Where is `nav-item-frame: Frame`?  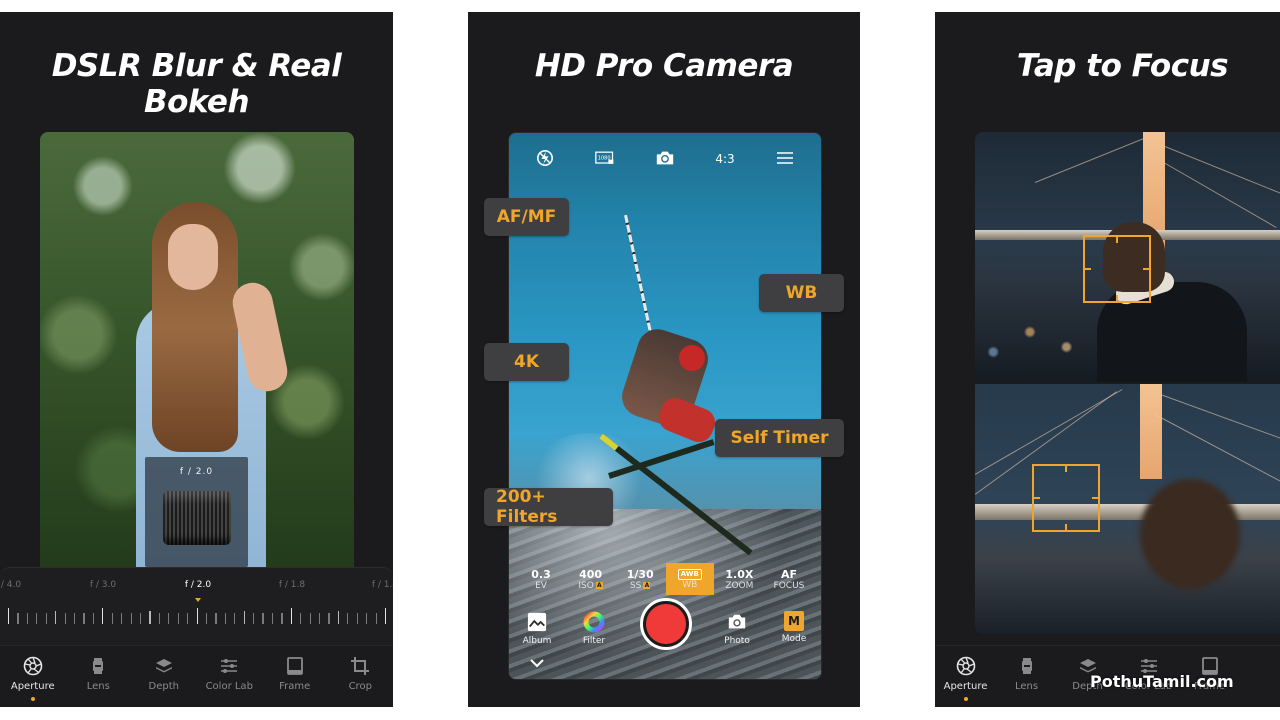
nav-item-frame: Frame is located at coordinates (295, 676).